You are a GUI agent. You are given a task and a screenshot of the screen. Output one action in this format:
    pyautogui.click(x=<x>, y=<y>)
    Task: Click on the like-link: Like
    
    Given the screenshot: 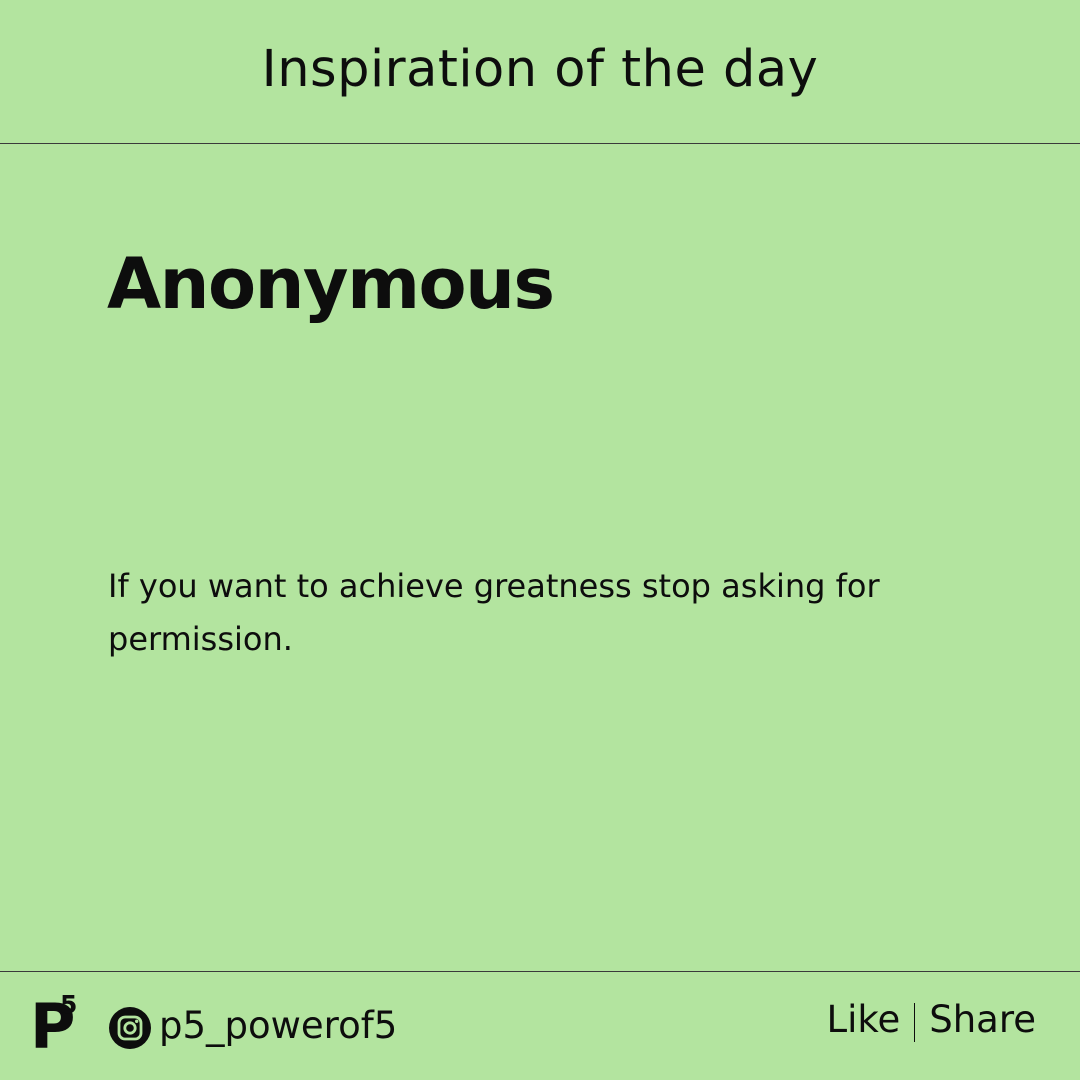 What is the action you would take?
    pyautogui.click(x=863, y=1020)
    